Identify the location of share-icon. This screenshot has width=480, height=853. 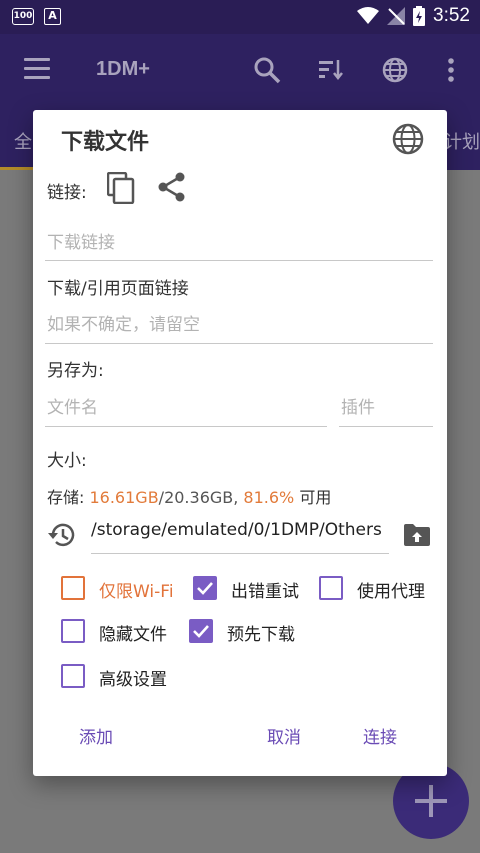
(172, 187).